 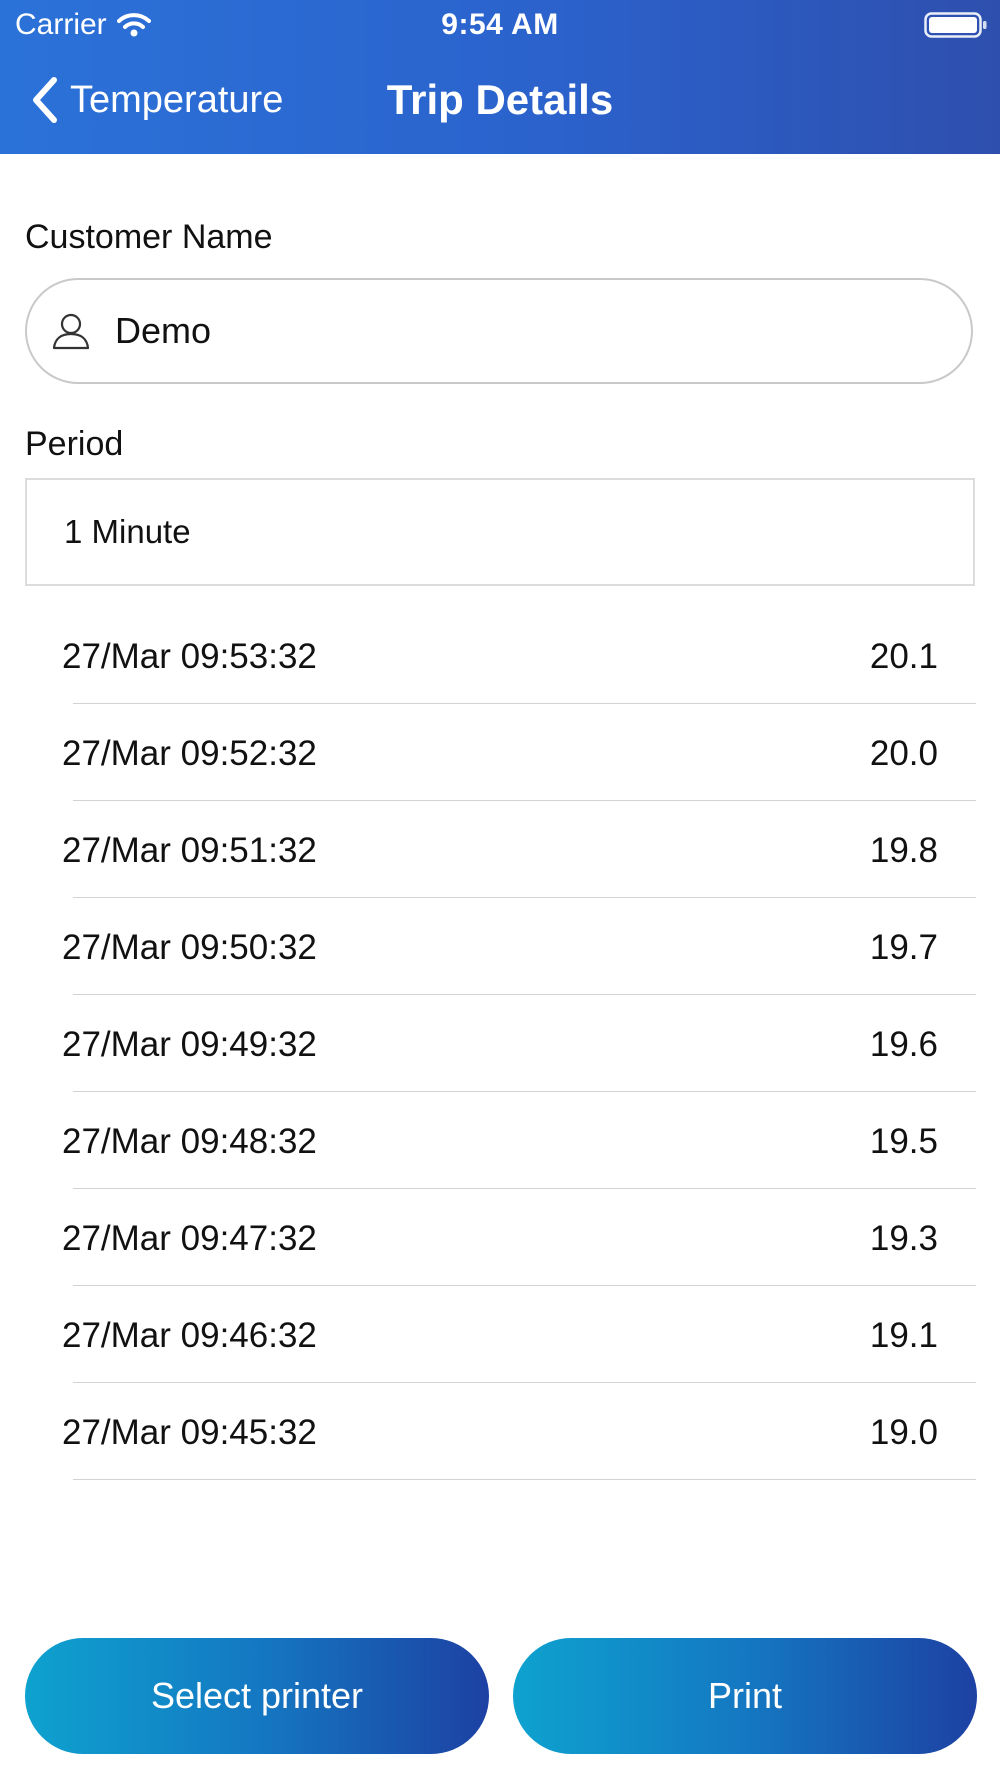 What do you see at coordinates (903, 1141) in the screenshot?
I see `reading-value: 19.5` at bounding box center [903, 1141].